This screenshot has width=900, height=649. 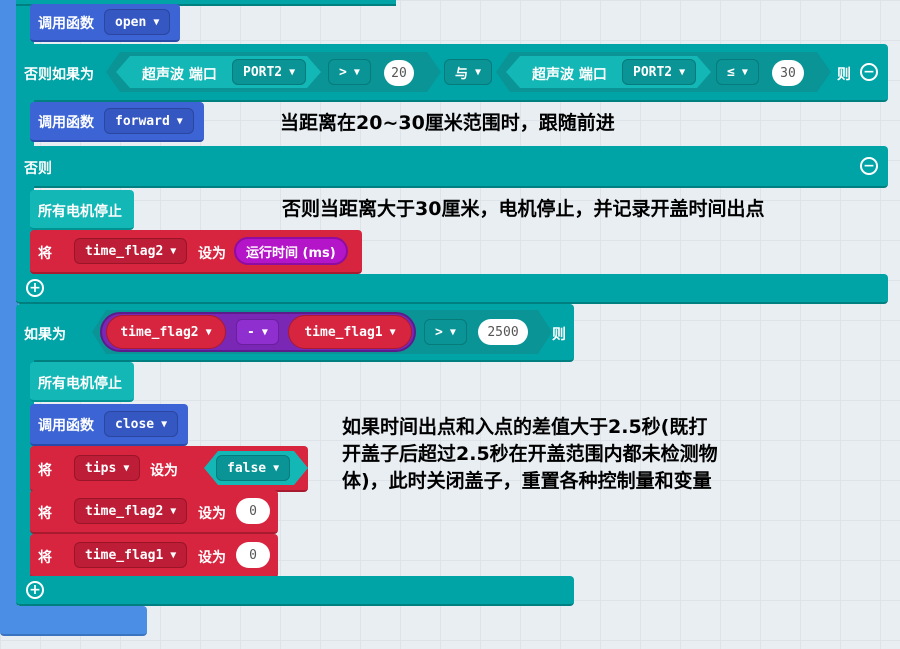 I want to click on set-time-flag2-runtime-block: 将 time_flag2 ▼ 设为 运行时间 (ms), so click(x=196, y=252).